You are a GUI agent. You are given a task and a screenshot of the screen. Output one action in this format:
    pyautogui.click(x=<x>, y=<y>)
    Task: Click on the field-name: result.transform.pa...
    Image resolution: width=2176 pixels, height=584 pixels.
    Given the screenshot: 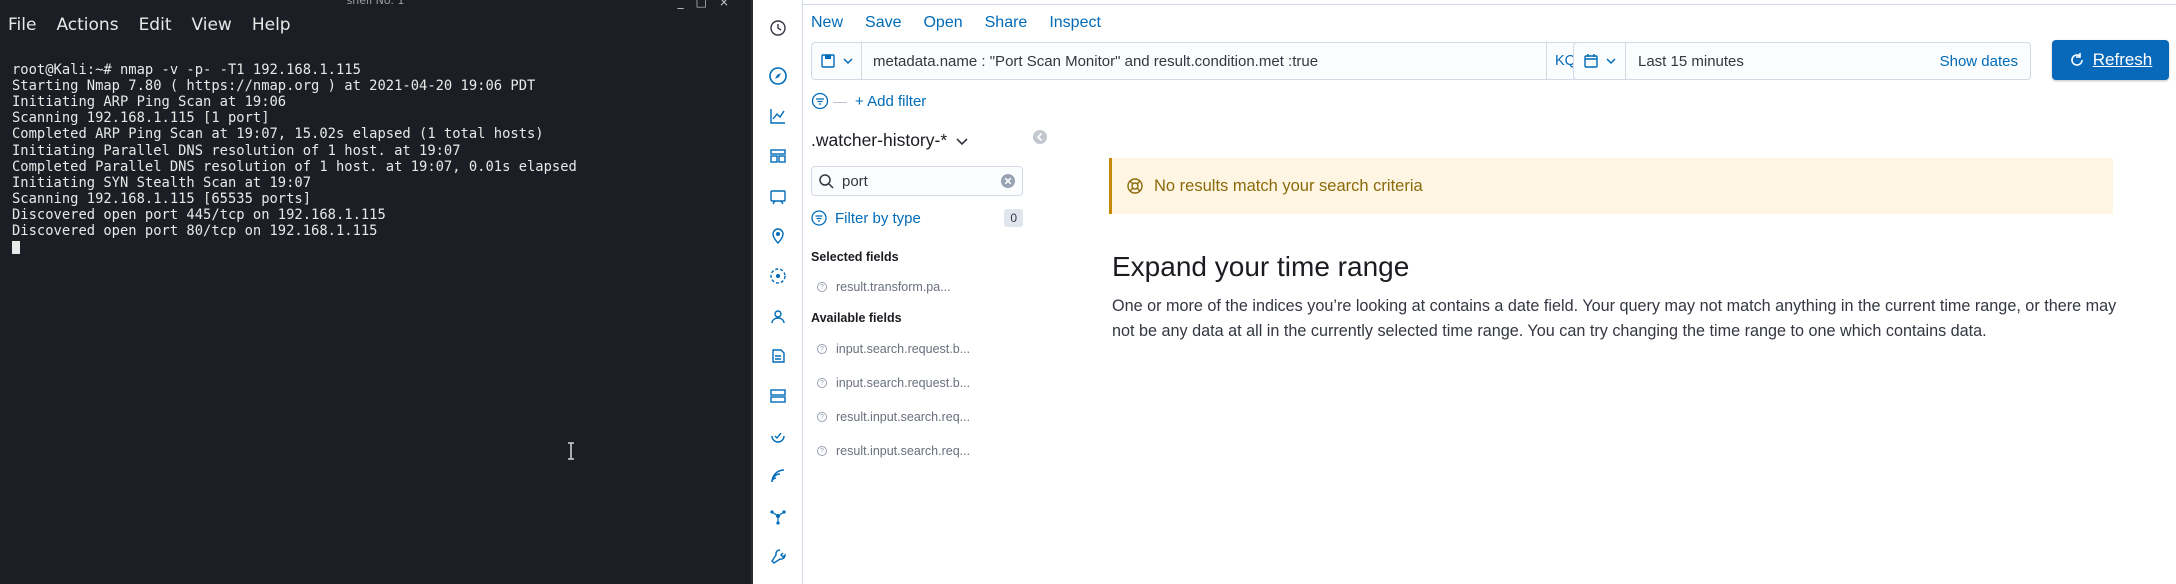 What is the action you would take?
    pyautogui.click(x=893, y=287)
    